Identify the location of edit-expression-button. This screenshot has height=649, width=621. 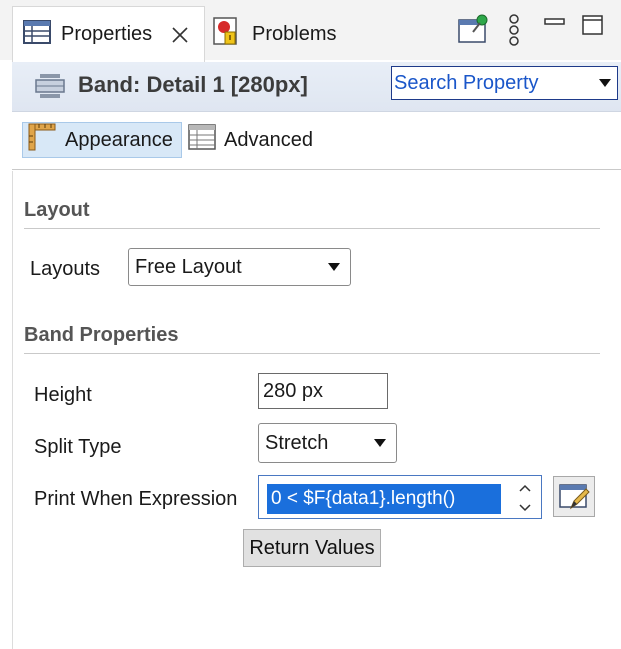
(574, 496).